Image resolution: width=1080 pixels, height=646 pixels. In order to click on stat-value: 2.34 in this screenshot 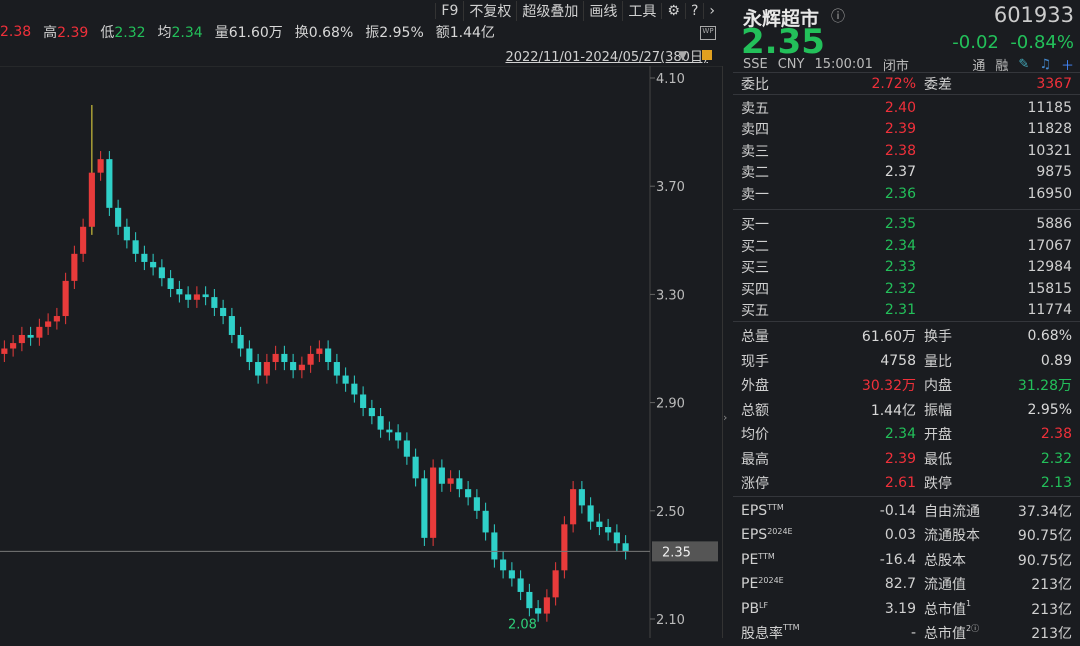, I will do `click(900, 434)`.